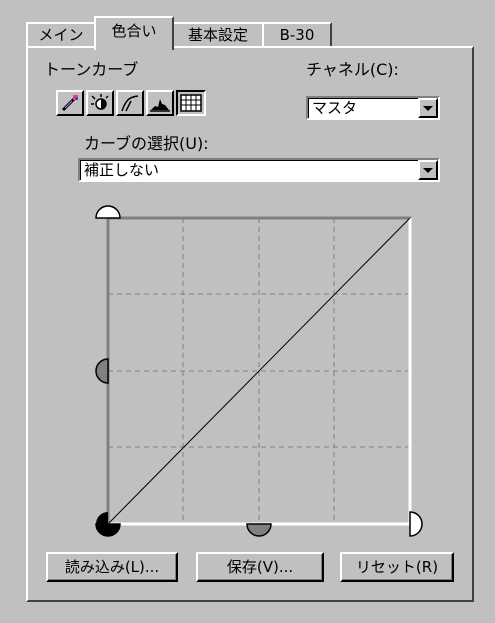 This screenshot has height=623, width=495. What do you see at coordinates (146, 143) in the screenshot?
I see `curve-select-label: カーブの選択(U):` at bounding box center [146, 143].